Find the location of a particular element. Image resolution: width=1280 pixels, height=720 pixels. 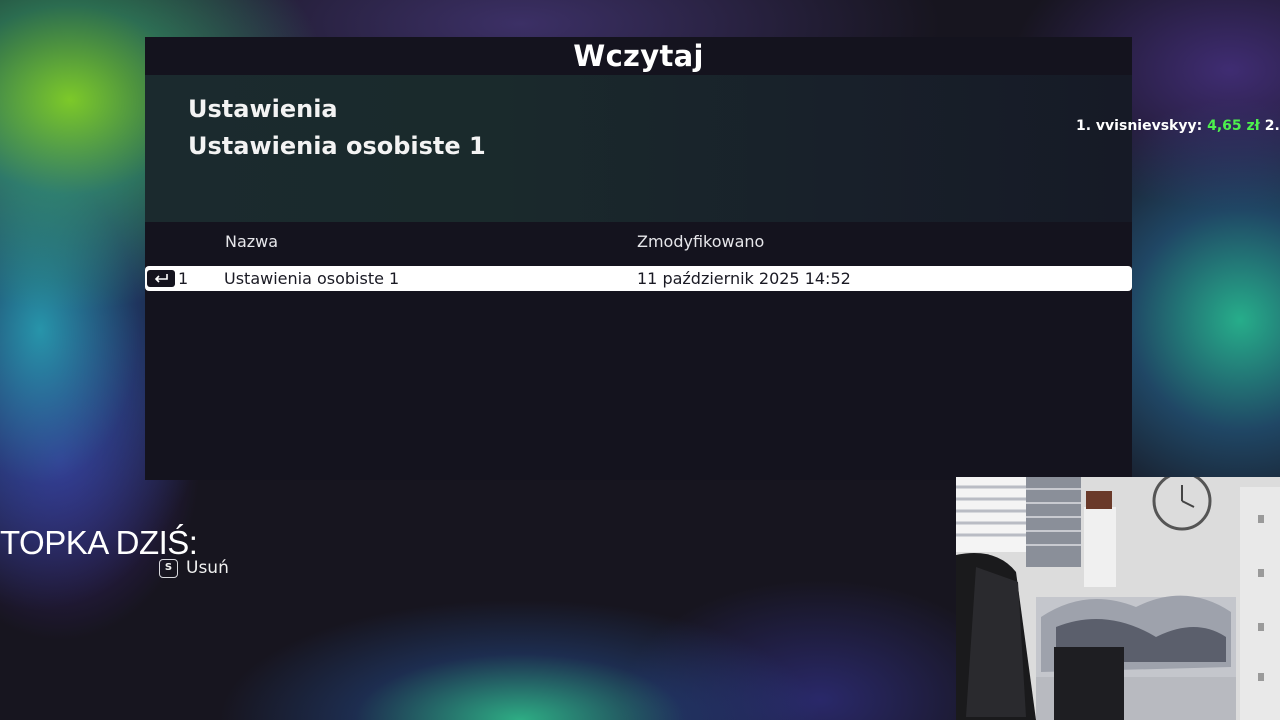

enter-key-icon is located at coordinates (161, 278).